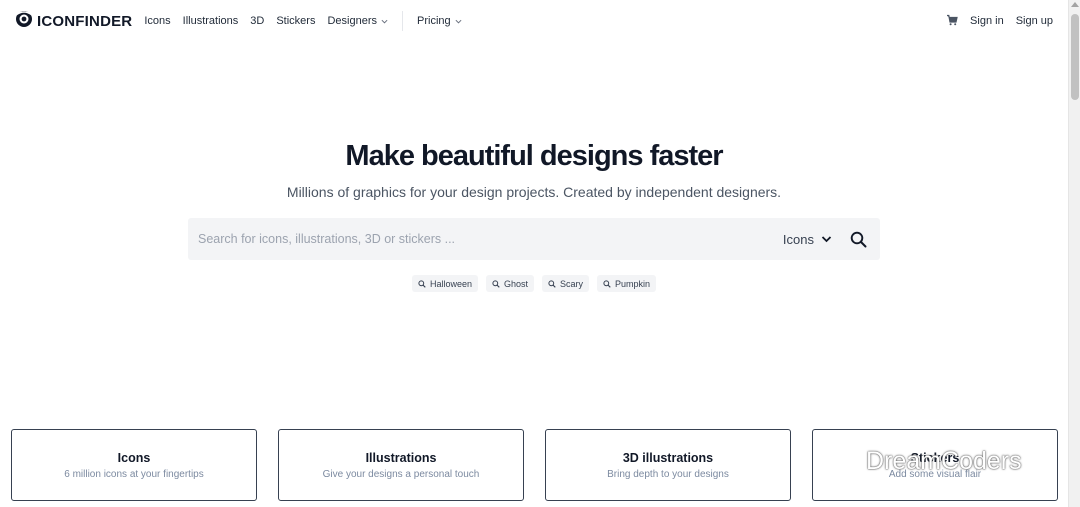  I want to click on nav-link-designers: Designers, so click(357, 21).